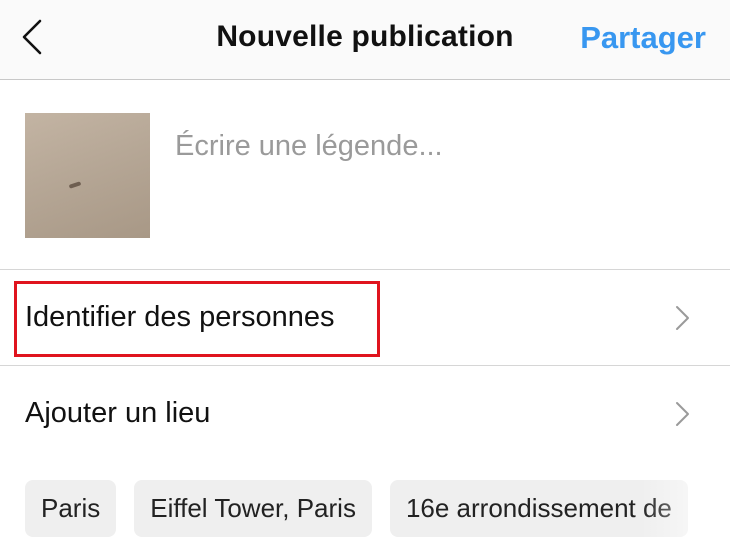 The image size is (730, 552). Describe the element at coordinates (118, 413) in the screenshot. I see `add-location-label: Ajouter un lieu` at that location.